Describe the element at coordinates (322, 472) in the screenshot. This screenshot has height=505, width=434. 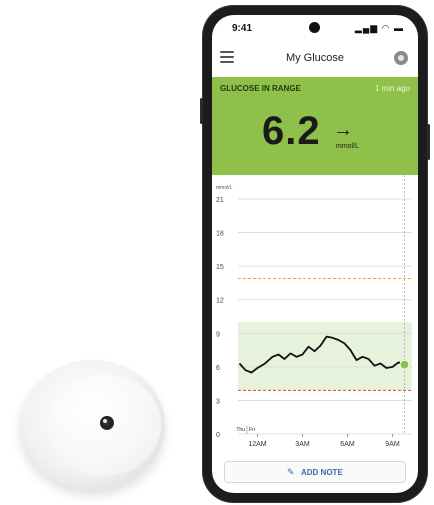
I see `add-note-label: ADD NOTE` at that location.